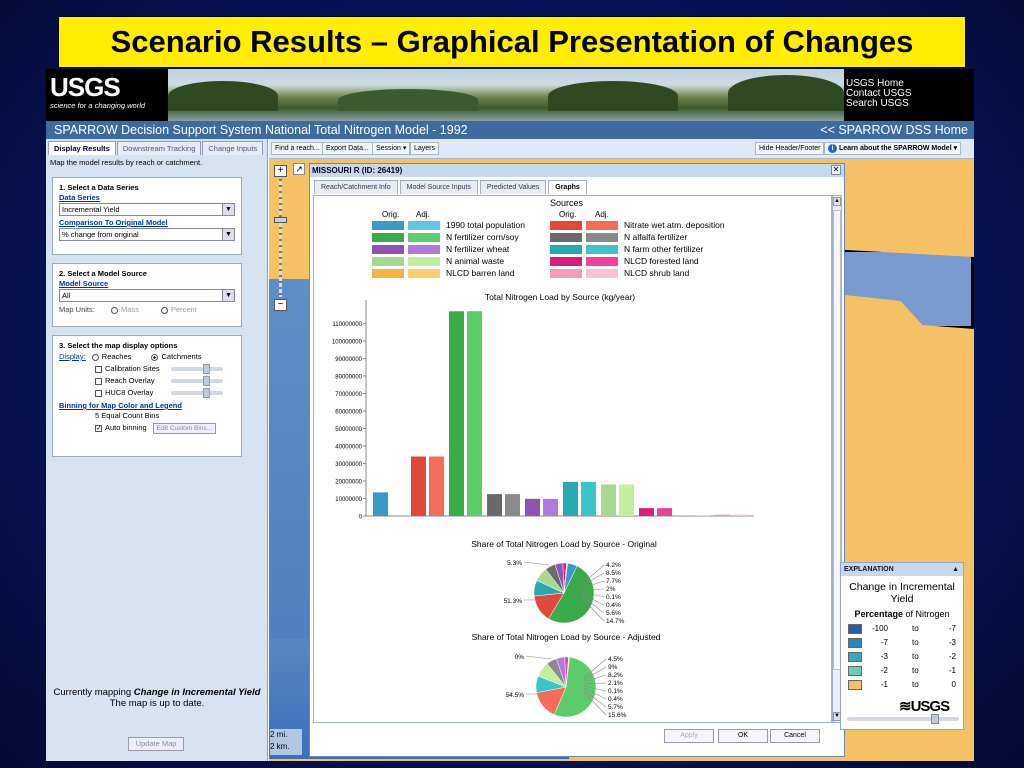 The width and height of the screenshot is (1024, 768). What do you see at coordinates (904, 657) in the screenshot?
I see `legend-bin-row: -3 to -2` at bounding box center [904, 657].